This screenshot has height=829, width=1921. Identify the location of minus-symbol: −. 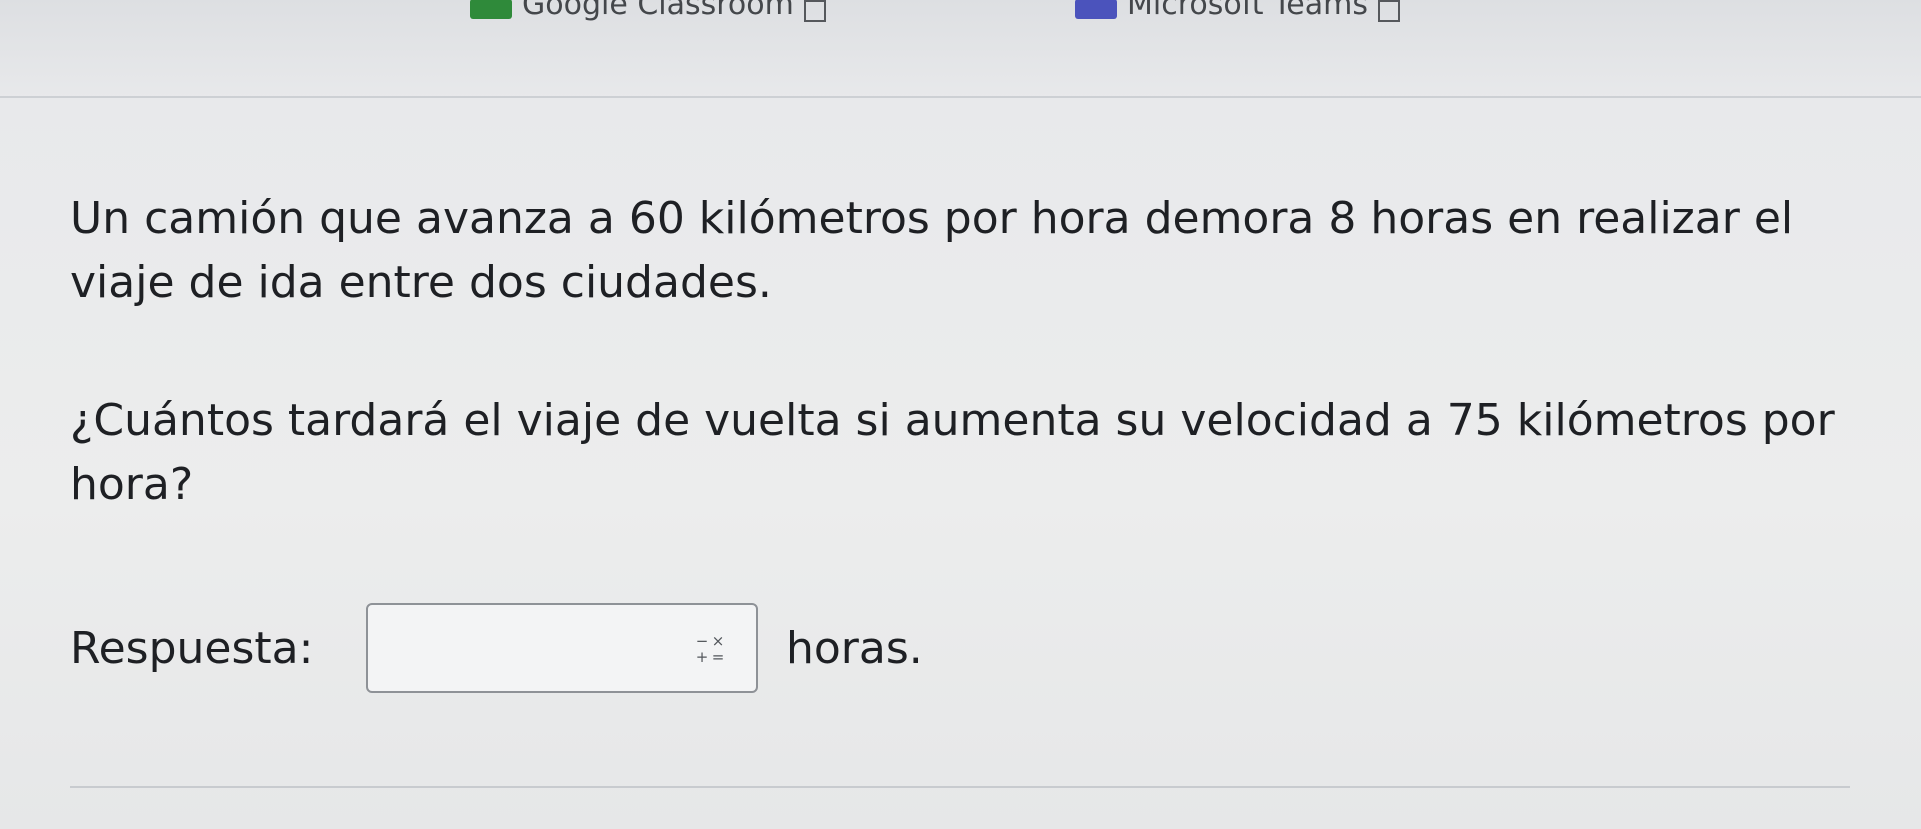
(702, 641).